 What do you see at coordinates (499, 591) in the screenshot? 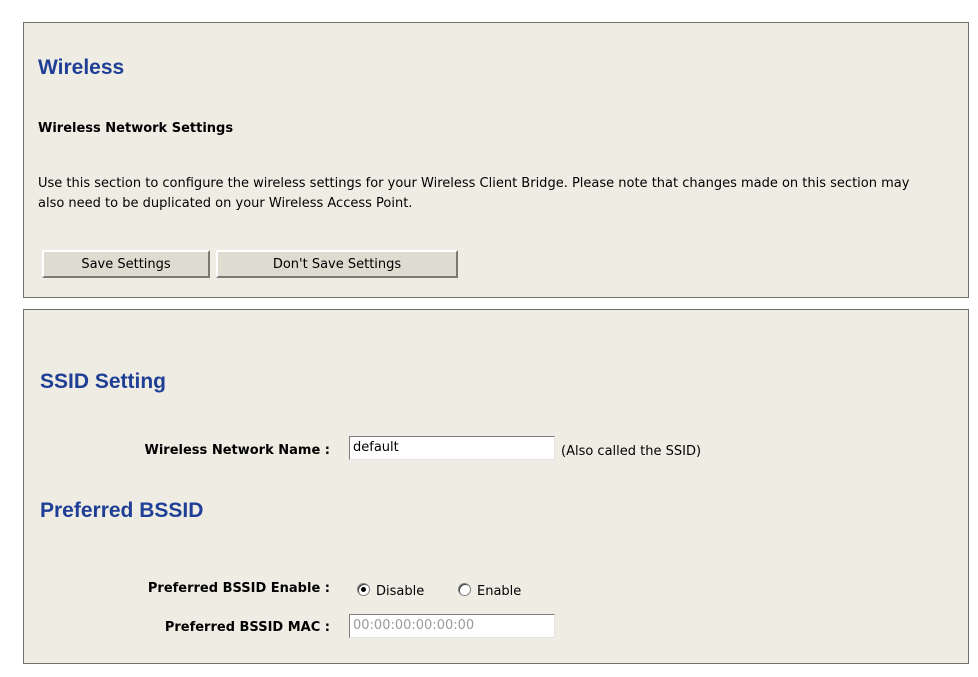
I see `enable-radio-label: Enable` at bounding box center [499, 591].